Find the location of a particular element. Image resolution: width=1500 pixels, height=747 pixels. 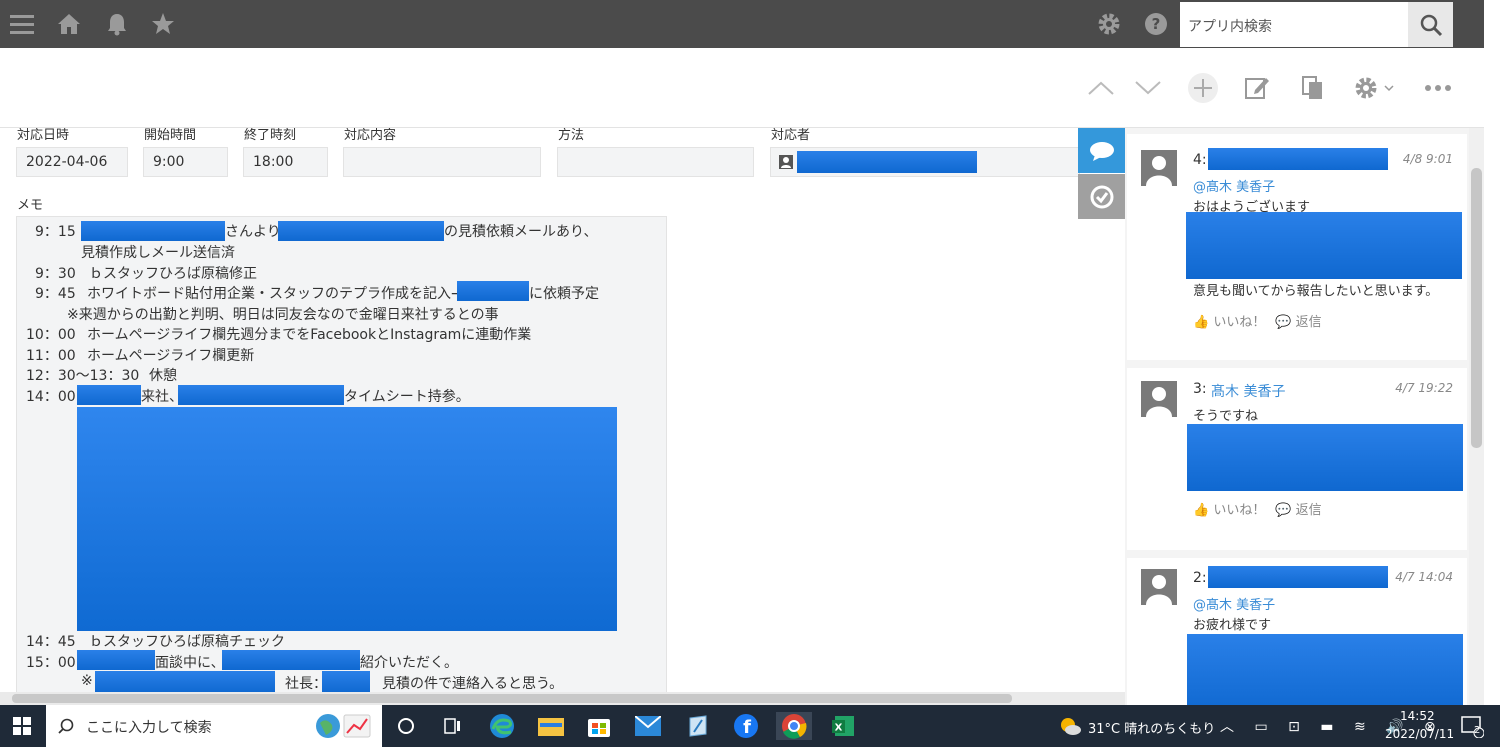

memo-time: 14：00 is located at coordinates (51, 397).